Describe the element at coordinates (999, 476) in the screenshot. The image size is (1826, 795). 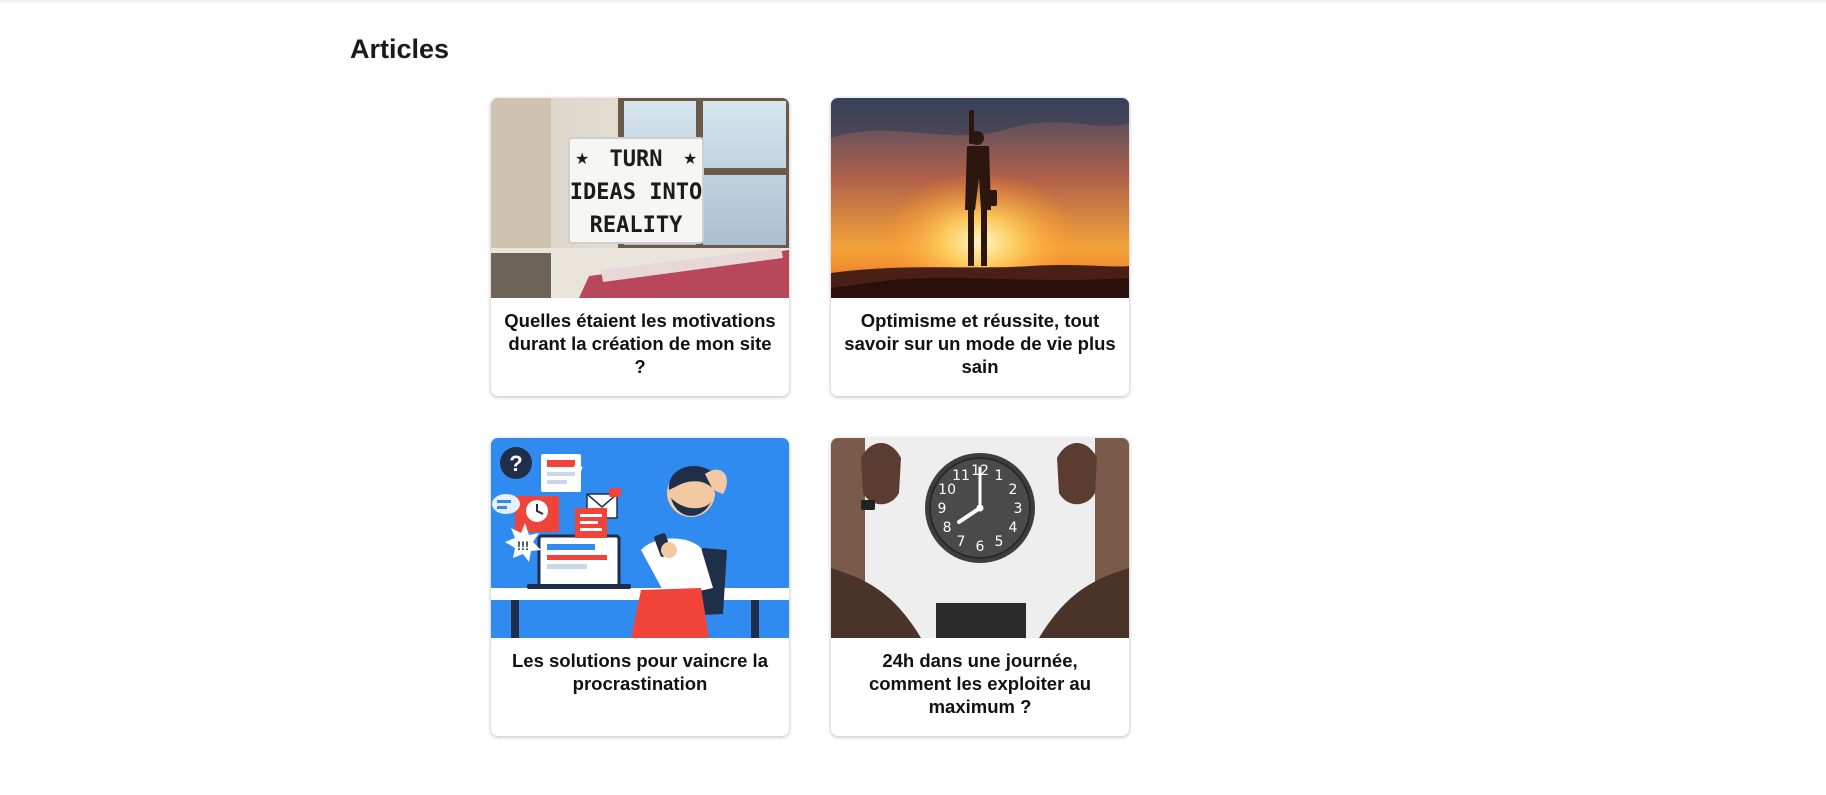
I see `clock-number: 1` at that location.